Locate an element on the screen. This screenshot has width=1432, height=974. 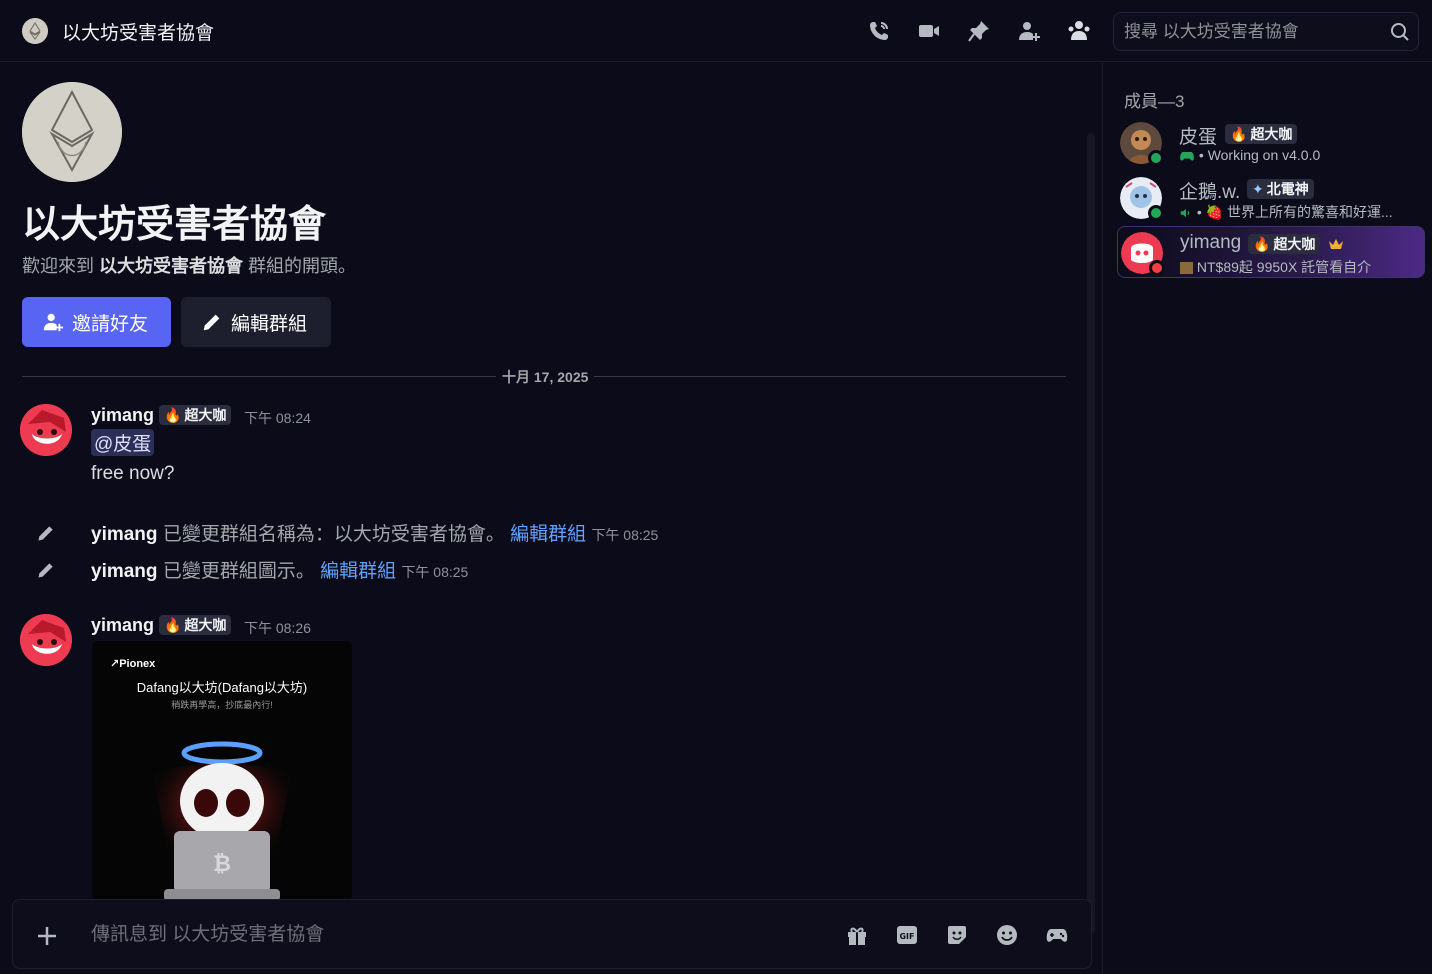
status-dnd-indicator is located at coordinates (1157, 268).